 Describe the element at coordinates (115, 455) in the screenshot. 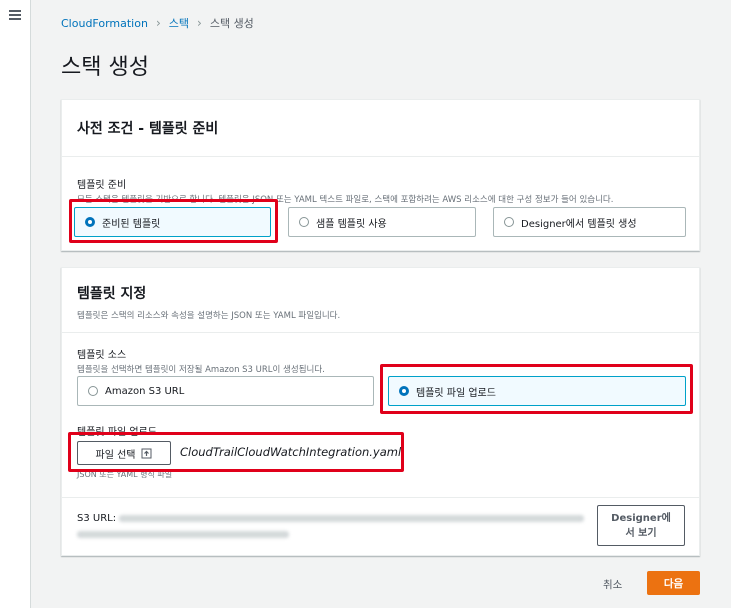

I see `choose-file-label: 파일 선택` at that location.